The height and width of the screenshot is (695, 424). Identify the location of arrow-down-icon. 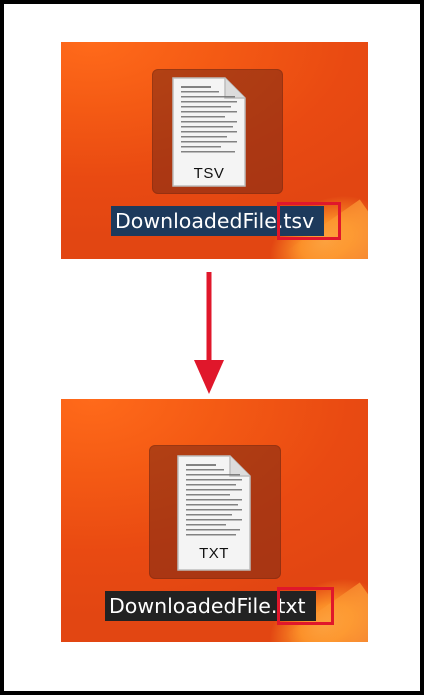
(209, 333).